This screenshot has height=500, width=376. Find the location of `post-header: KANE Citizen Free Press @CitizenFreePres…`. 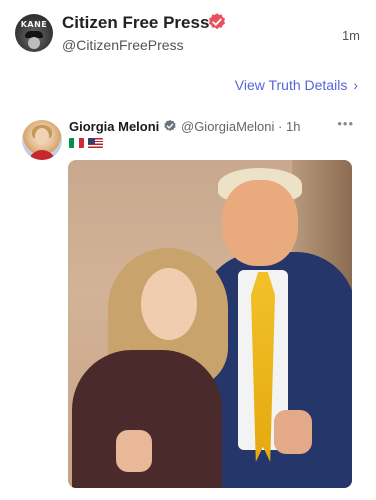

post-header: KANE Citizen Free Press @CitizenFreePres… is located at coordinates (188, 33).